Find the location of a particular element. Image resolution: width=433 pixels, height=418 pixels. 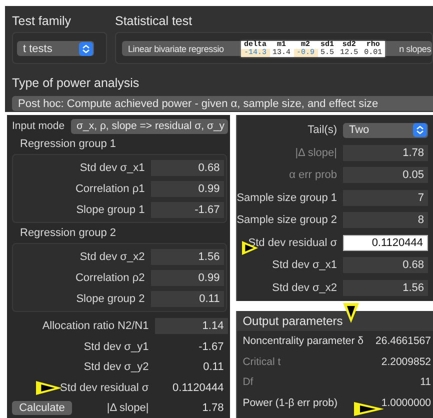

input-field: 1.14 is located at coordinates (191, 326).